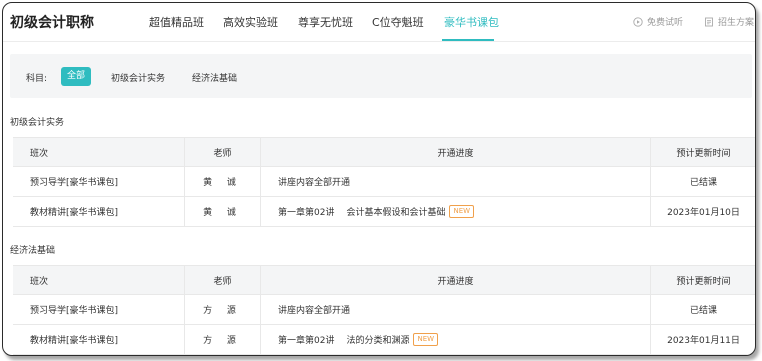 The image size is (762, 361). What do you see at coordinates (471, 22) in the screenshot?
I see `tab-luxury-book-package: 豪华书课包` at bounding box center [471, 22].